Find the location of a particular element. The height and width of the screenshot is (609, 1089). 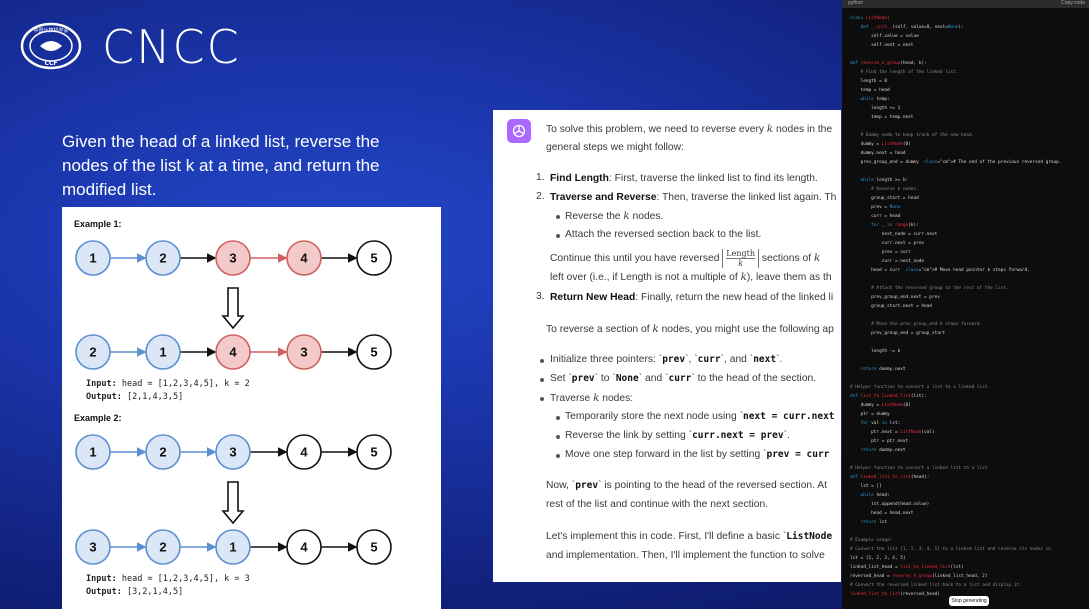

code-line: while head: is located at coordinates (875, 495).